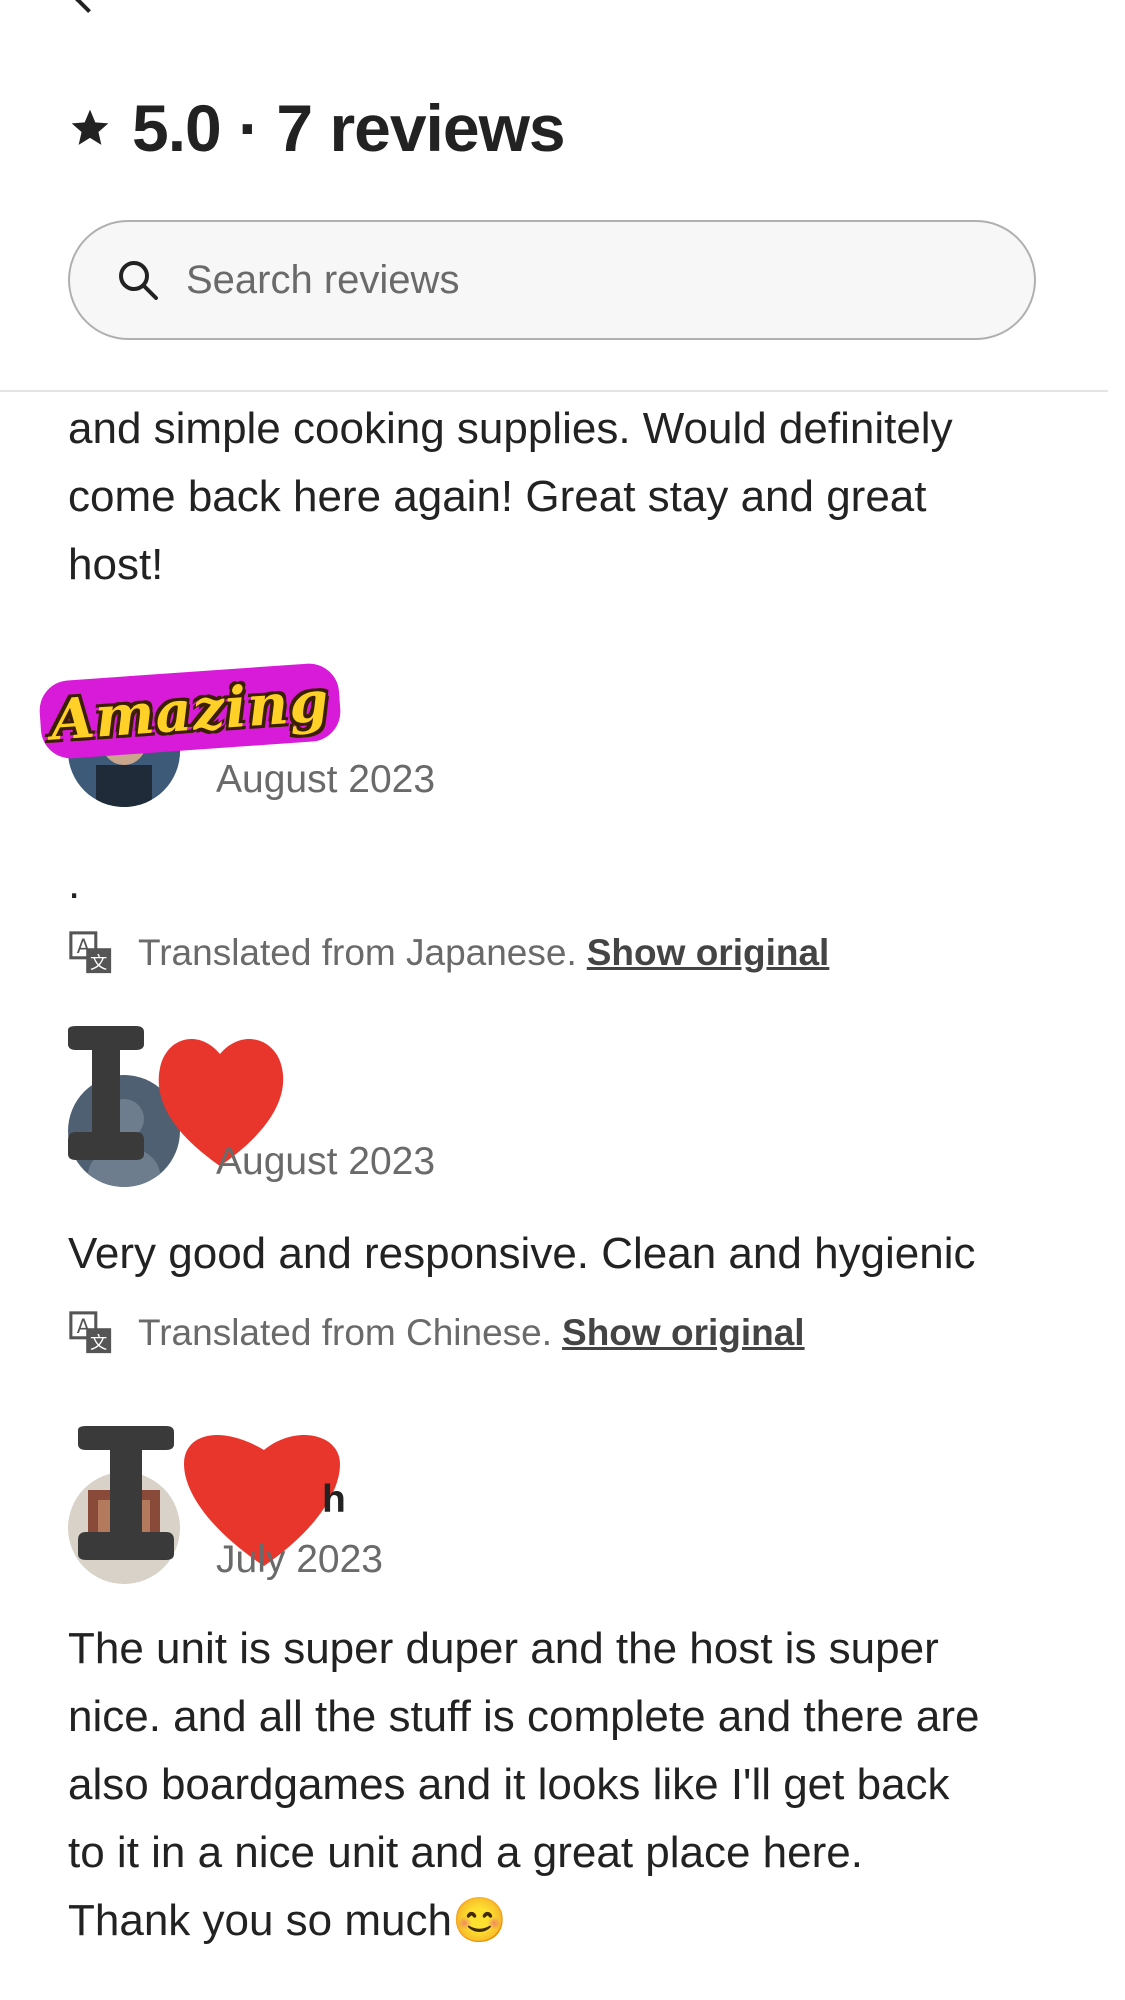 Image resolution: width=1125 pixels, height=2000 pixels. What do you see at coordinates (190, 711) in the screenshot?
I see `amazing-sticker: Amazing` at bounding box center [190, 711].